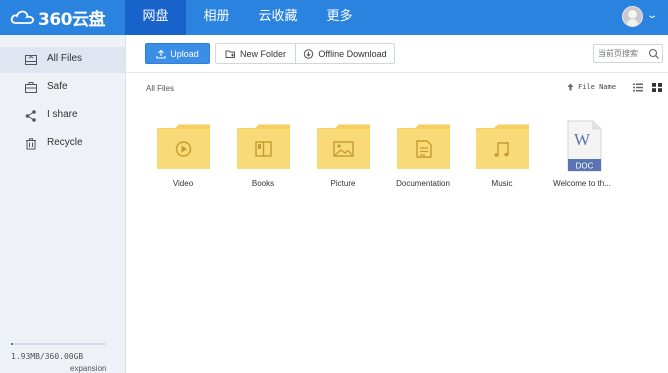 The image size is (668, 373). I want to click on sidebar-item-label: All Files, so click(65, 58).